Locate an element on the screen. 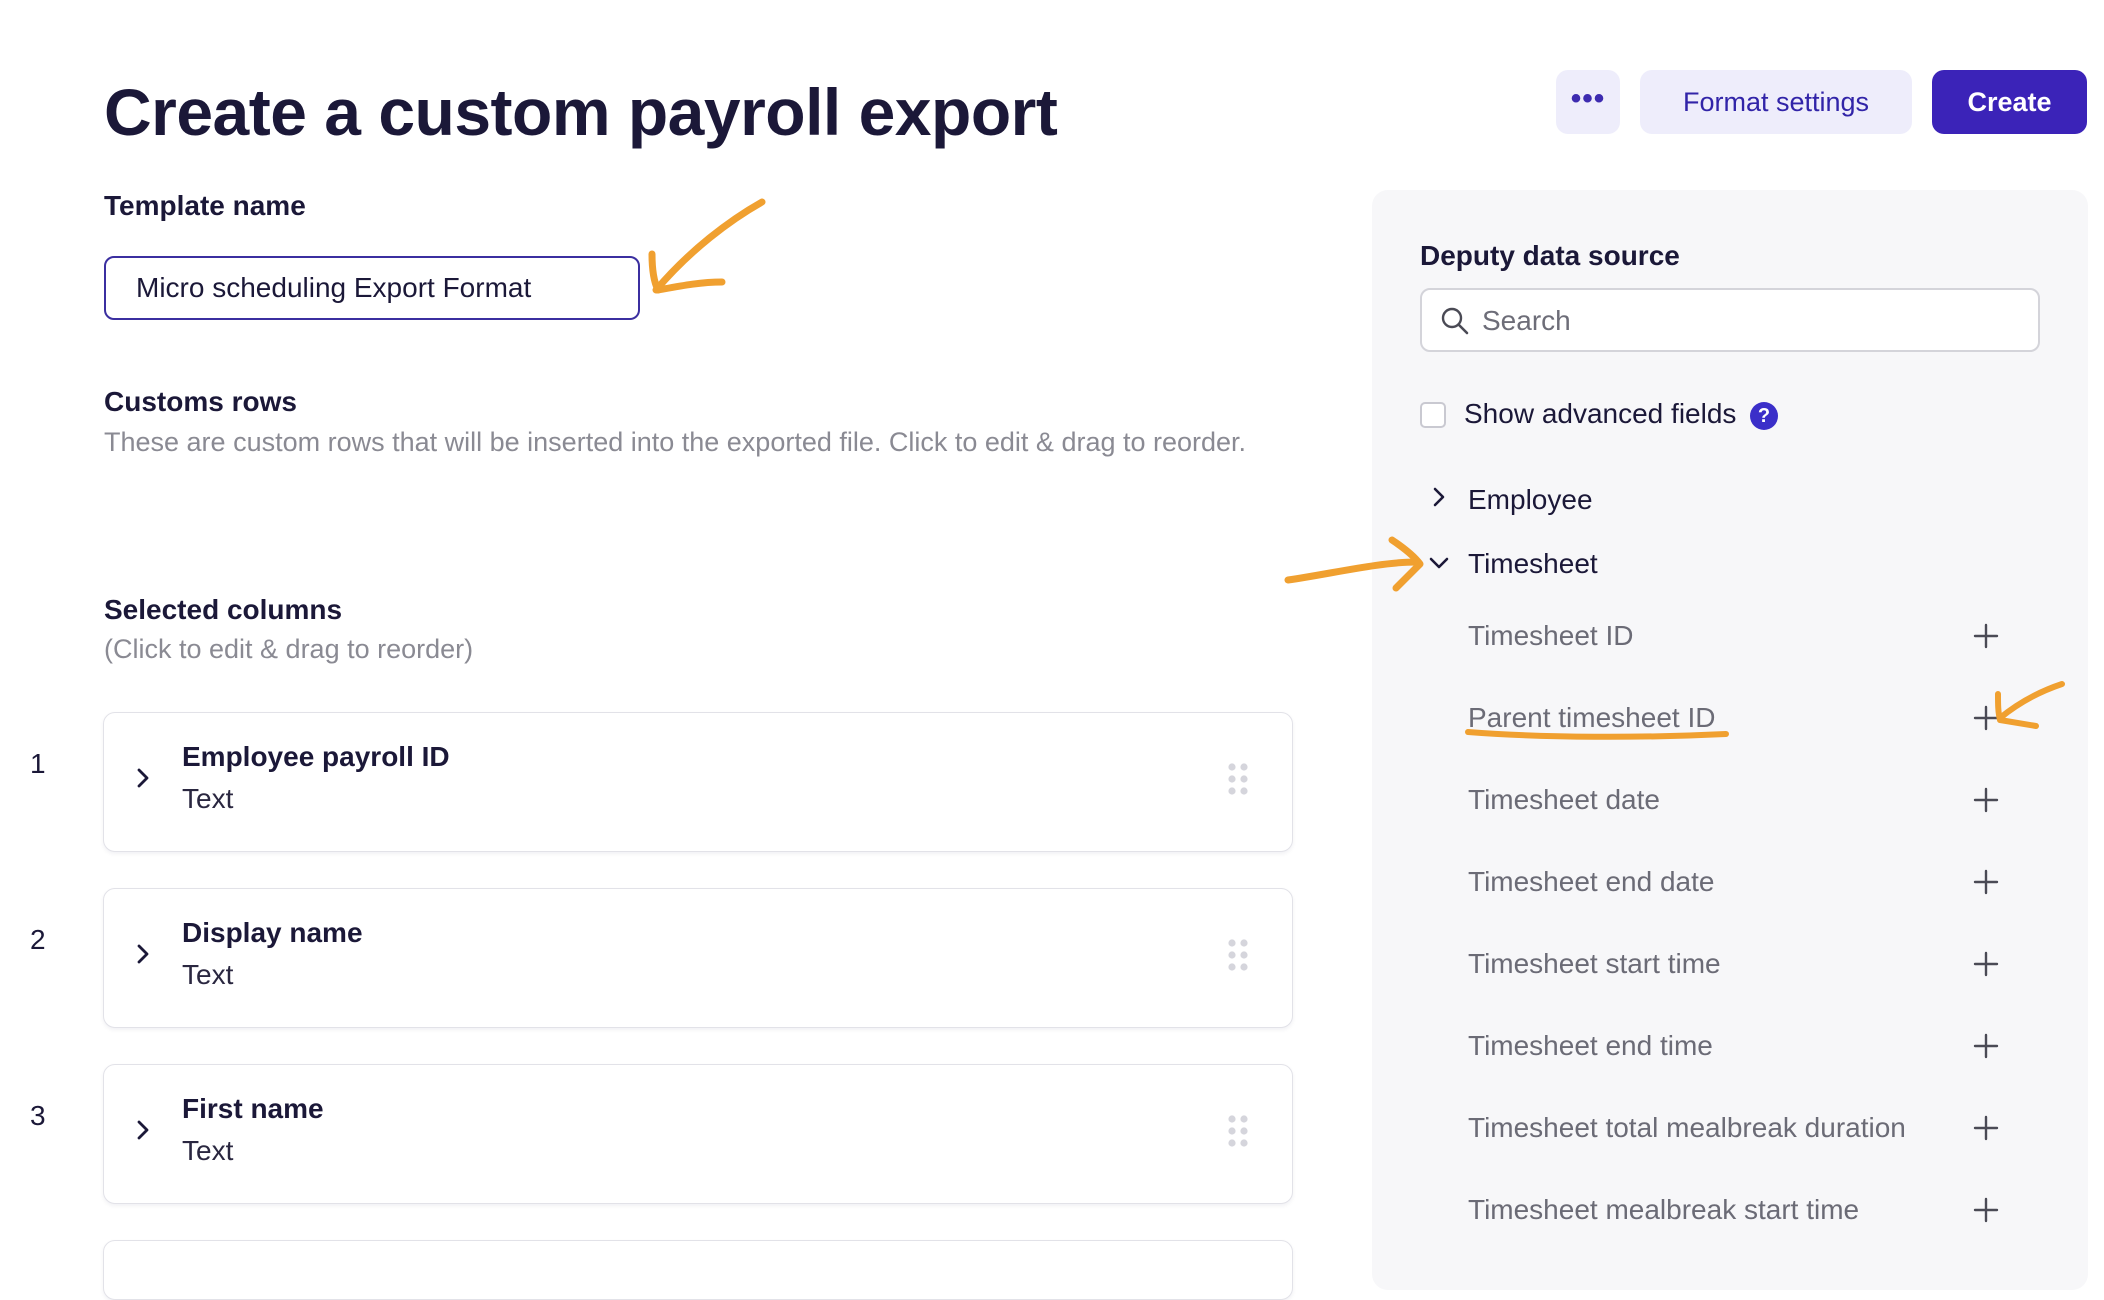  selected-columns-hint: (Click to edit & drag to reorder) is located at coordinates (289, 649).